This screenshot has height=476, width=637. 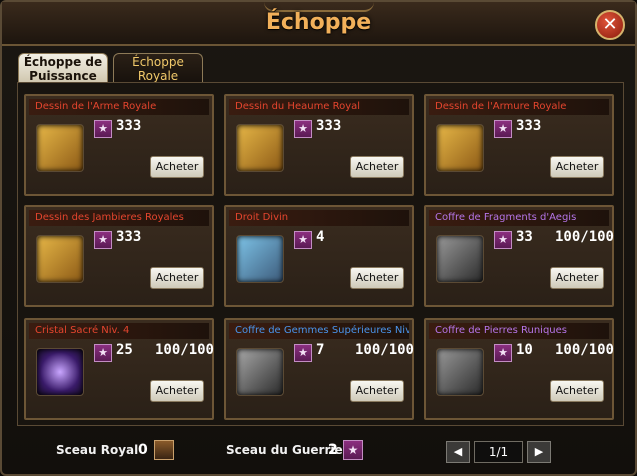 I want to click on shop-item-card: Dessin du Heaume Royal ★ 333 Acheter, so click(x=319, y=145).